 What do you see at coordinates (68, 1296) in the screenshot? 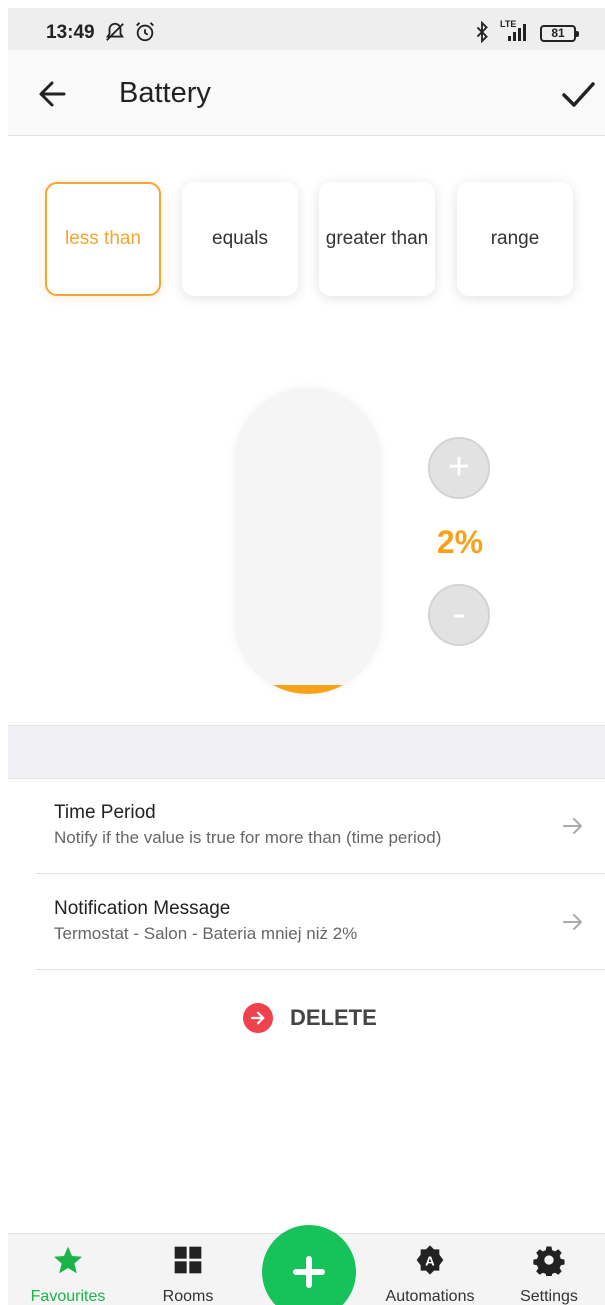
I see `nav-favourites-label: Favourites` at bounding box center [68, 1296].